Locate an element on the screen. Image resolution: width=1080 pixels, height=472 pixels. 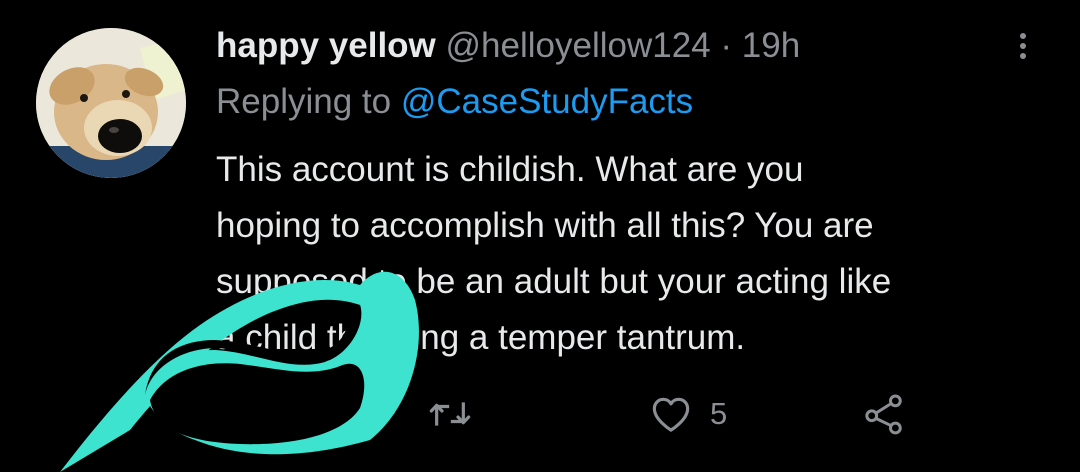
tweet-text-line: This account is childish. What are you is located at coordinates (510, 169).